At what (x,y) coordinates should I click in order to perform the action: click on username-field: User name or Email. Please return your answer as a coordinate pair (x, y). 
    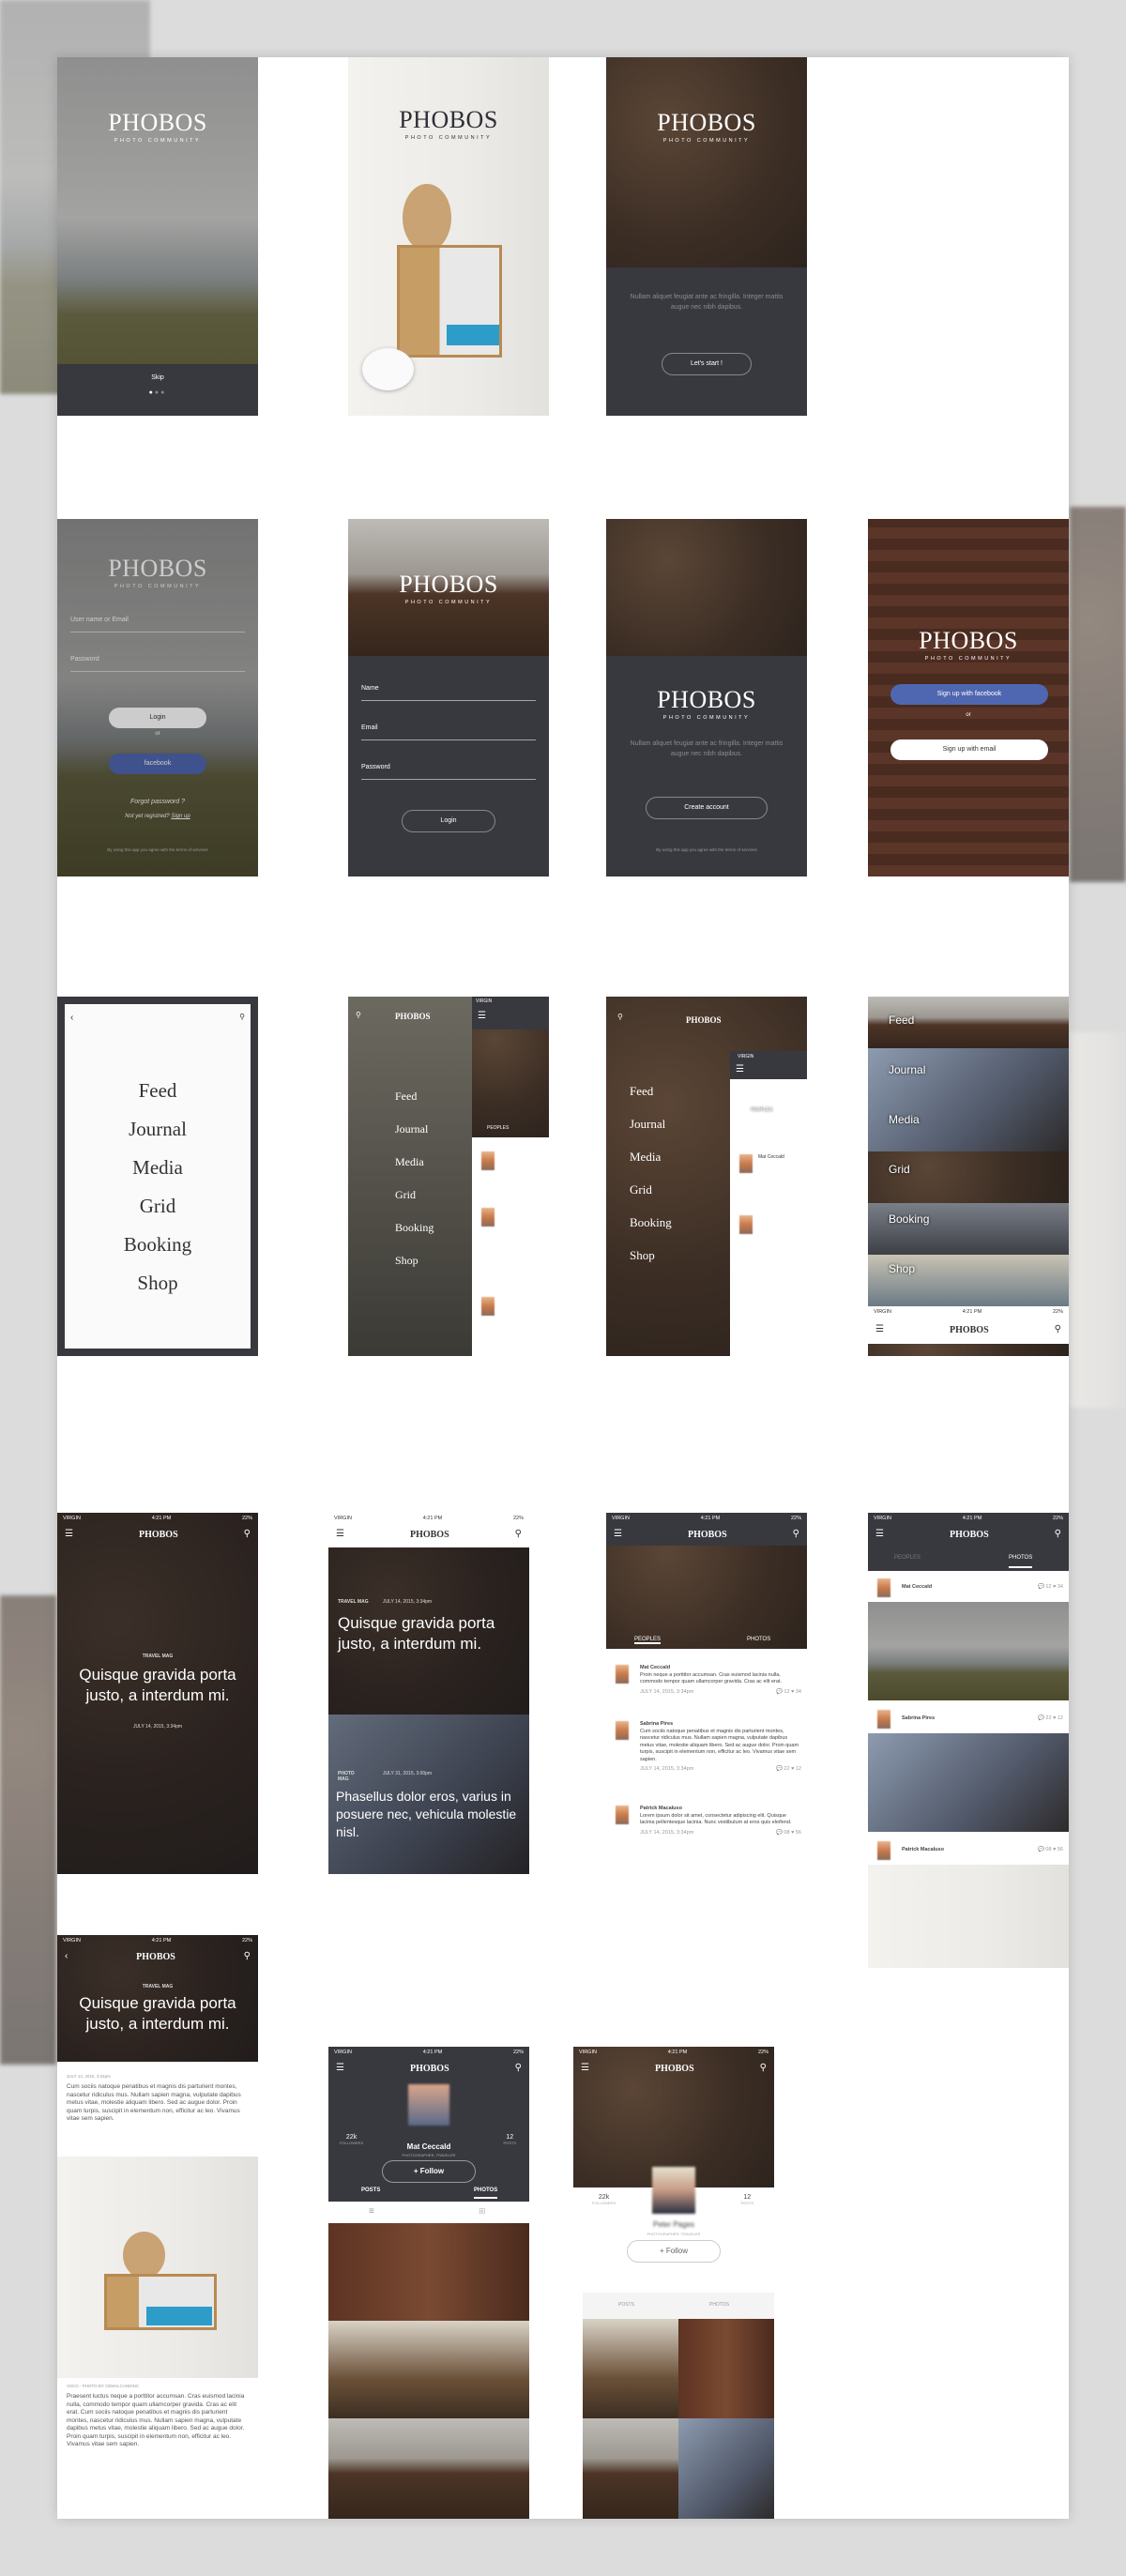
    Looking at the image, I should click on (158, 625).